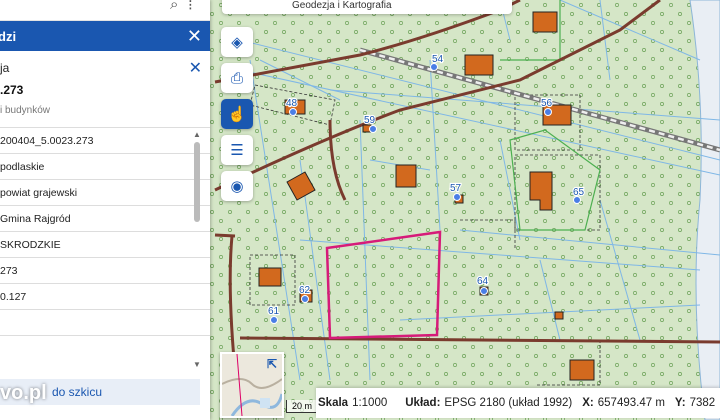  I want to click on list-item: 200404_5.0023.273, so click(105, 141).